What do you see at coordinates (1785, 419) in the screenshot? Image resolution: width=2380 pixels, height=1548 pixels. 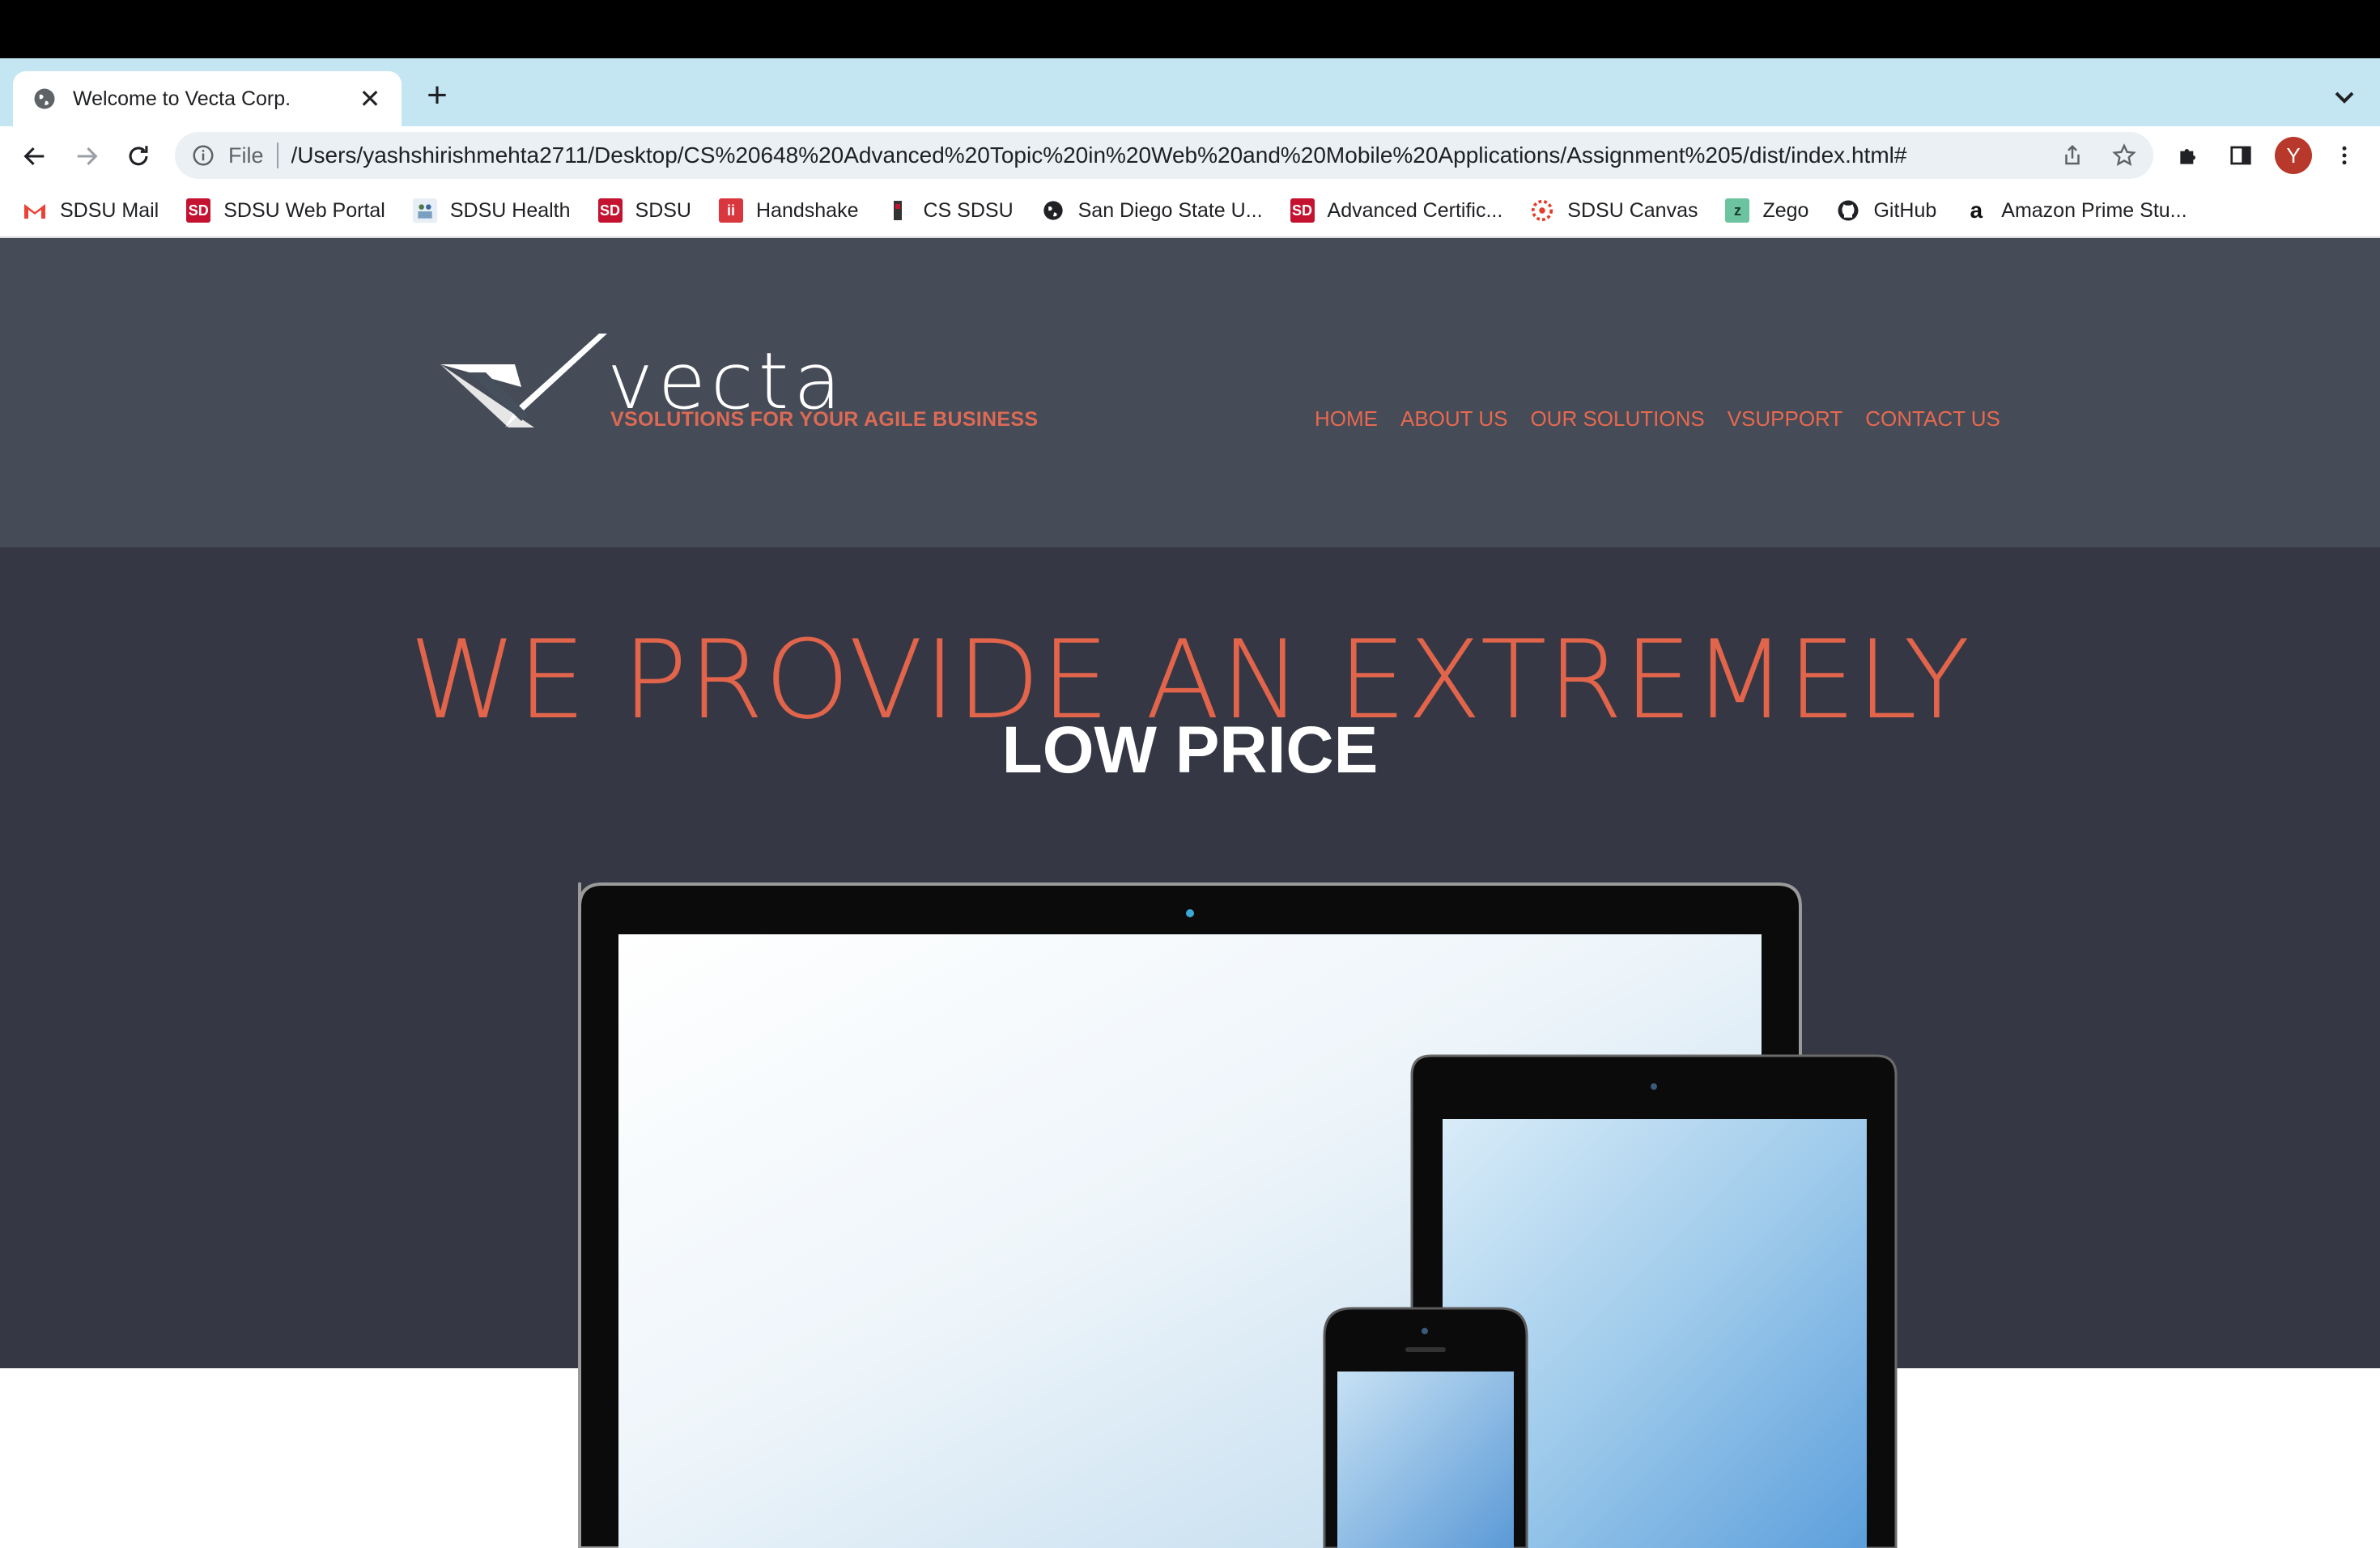 I see `nav-vsupport: VSUPPORT` at bounding box center [1785, 419].